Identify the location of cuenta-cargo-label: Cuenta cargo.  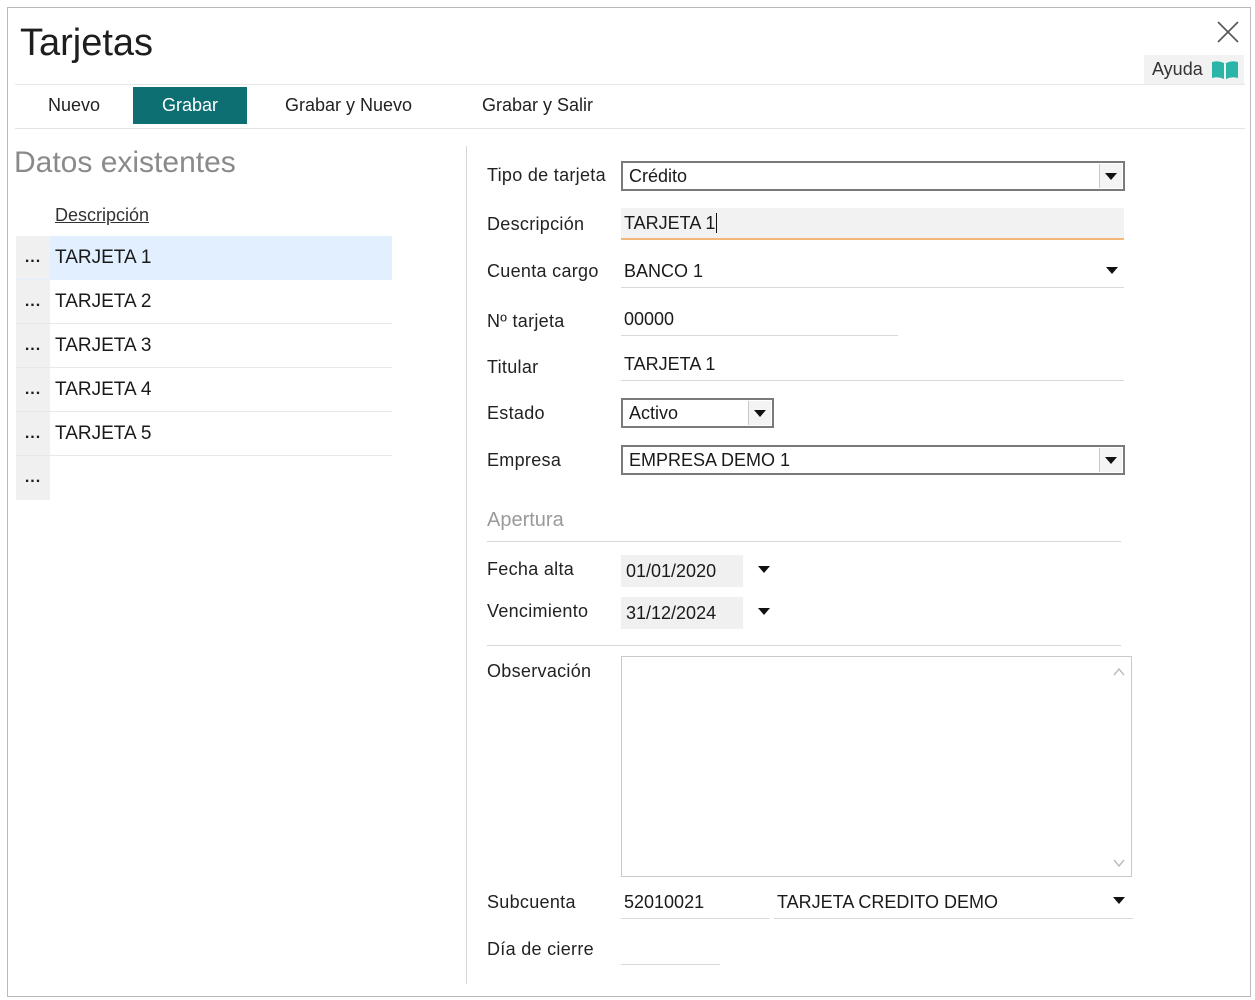
(543, 271).